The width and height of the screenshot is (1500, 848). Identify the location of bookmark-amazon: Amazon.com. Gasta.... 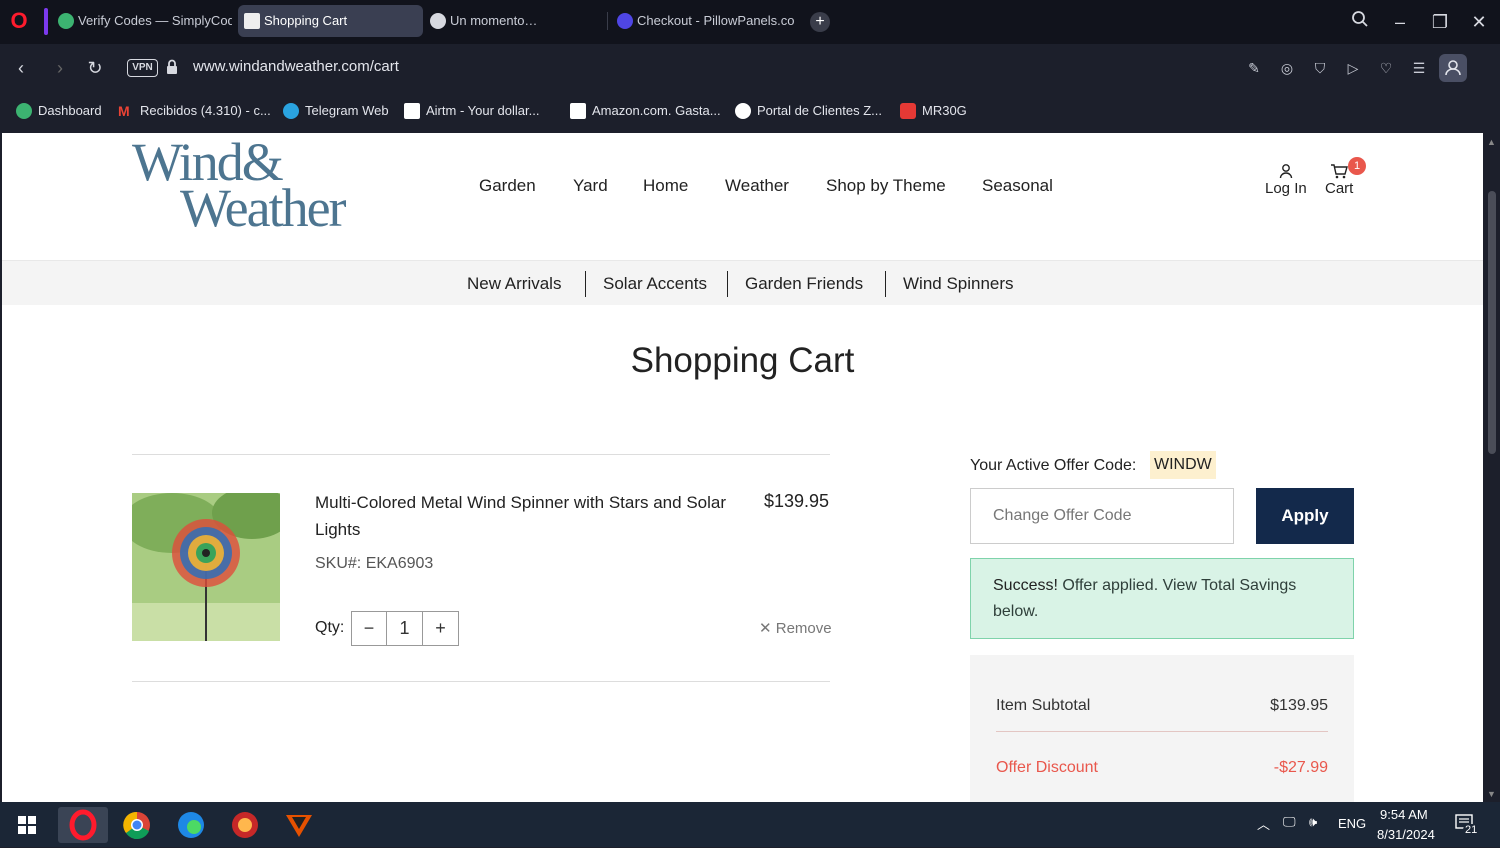
(645, 111).